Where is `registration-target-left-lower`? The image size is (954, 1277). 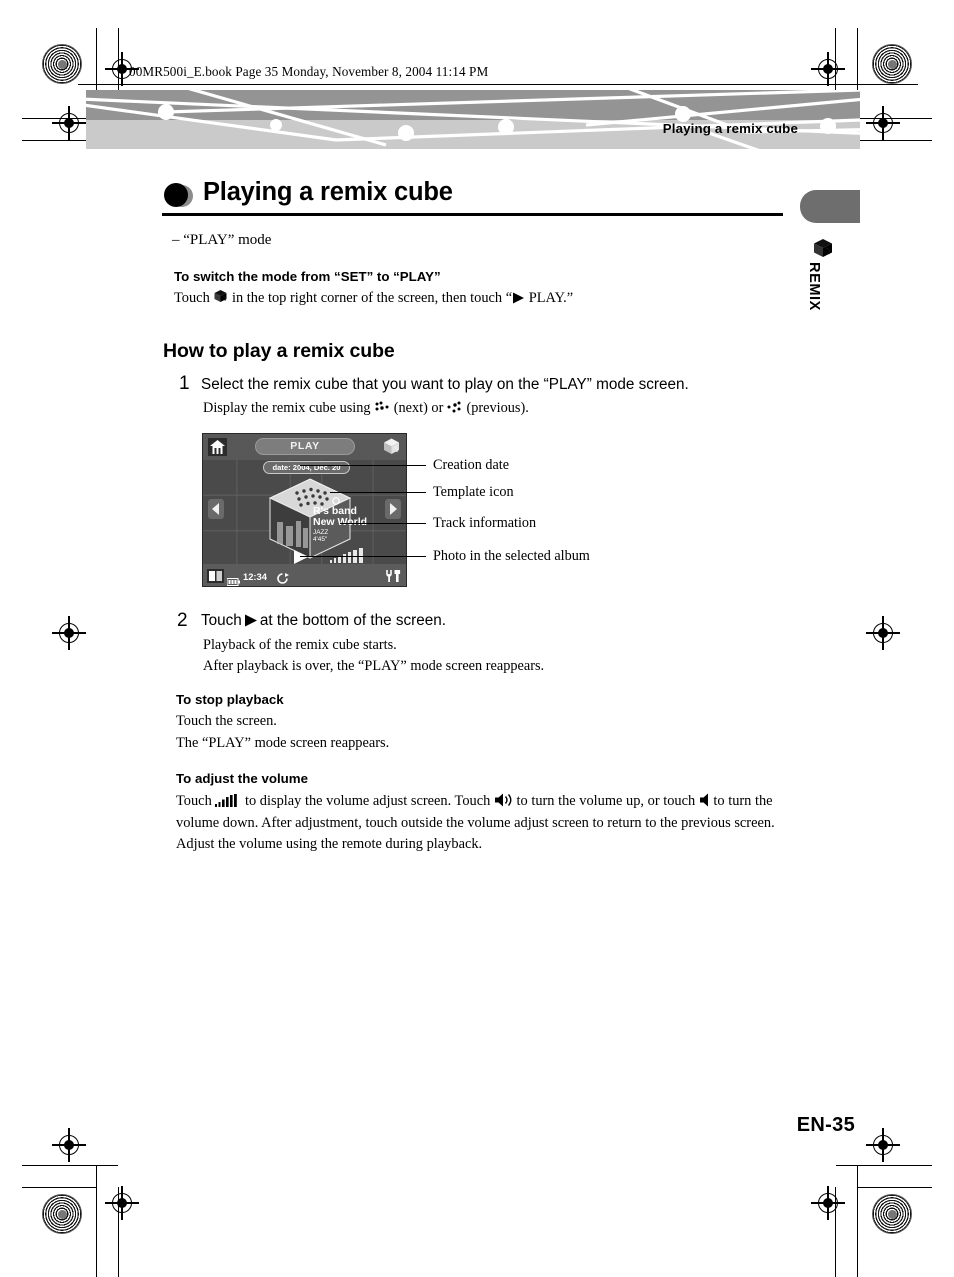 registration-target-left-lower is located at coordinates (69, 1145).